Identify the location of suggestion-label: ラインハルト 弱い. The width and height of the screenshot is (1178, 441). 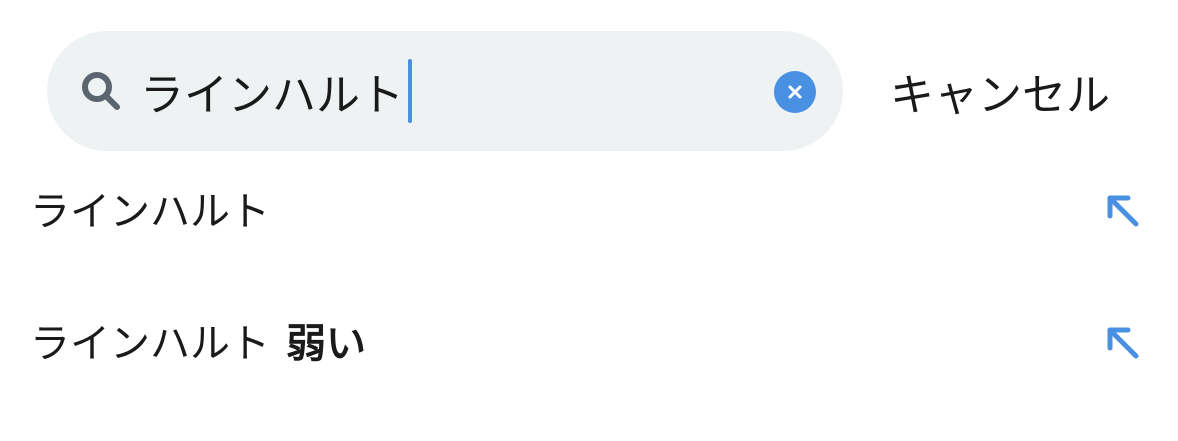
(198, 340).